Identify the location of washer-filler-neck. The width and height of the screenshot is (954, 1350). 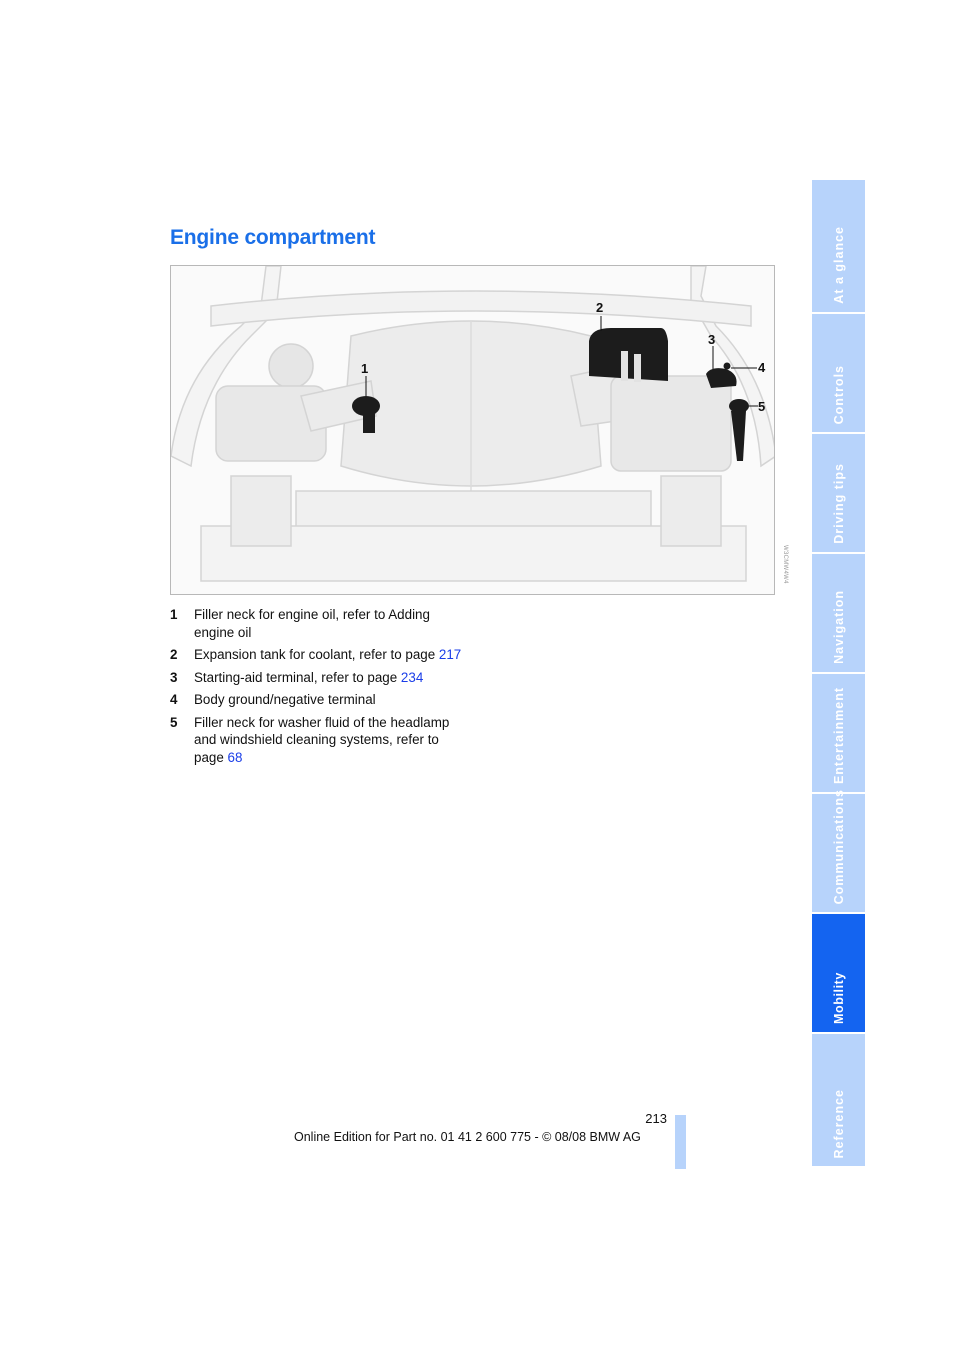
(738, 436).